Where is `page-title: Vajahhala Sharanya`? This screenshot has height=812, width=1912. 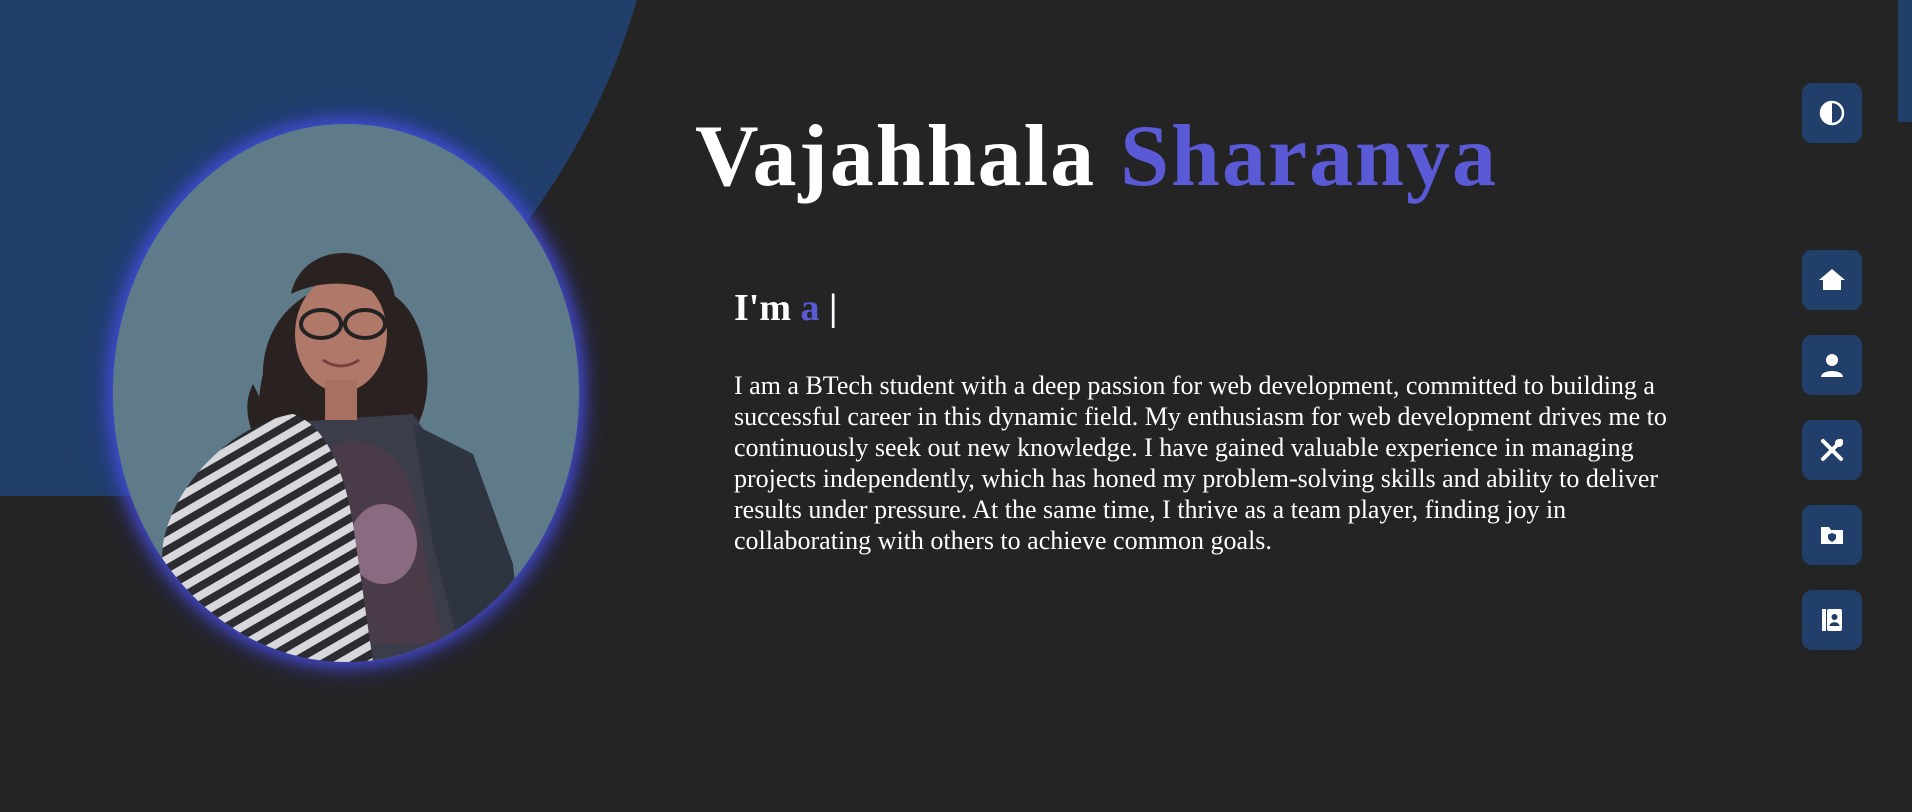
page-title: Vajahhala Sharanya is located at coordinates (1096, 157).